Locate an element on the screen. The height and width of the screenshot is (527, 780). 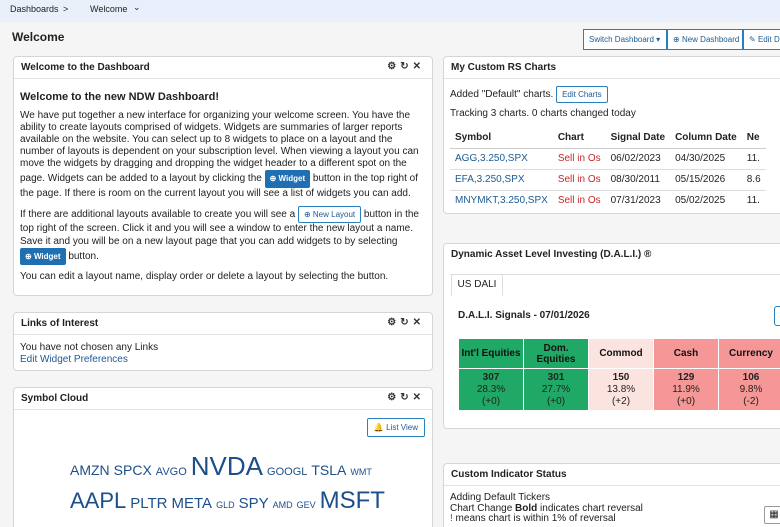
rs-column-header: Symbol is located at coordinates (501, 139).